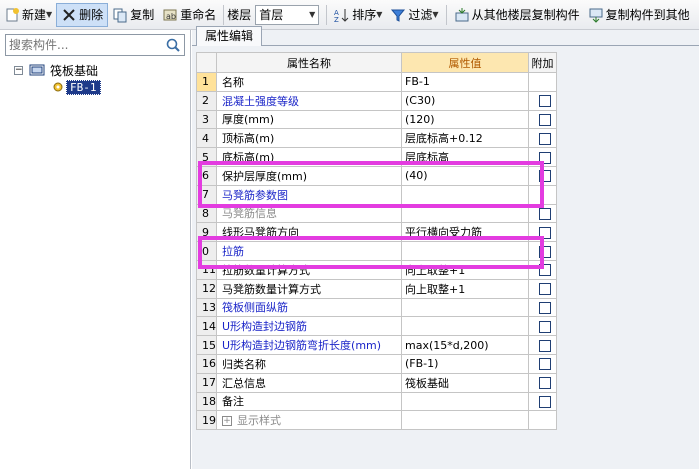 The height and width of the screenshot is (469, 699). I want to click on property-name-text: 归类名称, so click(244, 364).